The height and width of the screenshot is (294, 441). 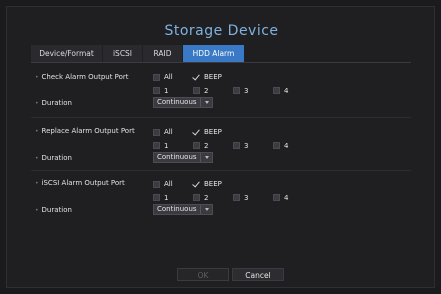 I want to click on replace-alarm-port4-checkbox, so click(x=276, y=145).